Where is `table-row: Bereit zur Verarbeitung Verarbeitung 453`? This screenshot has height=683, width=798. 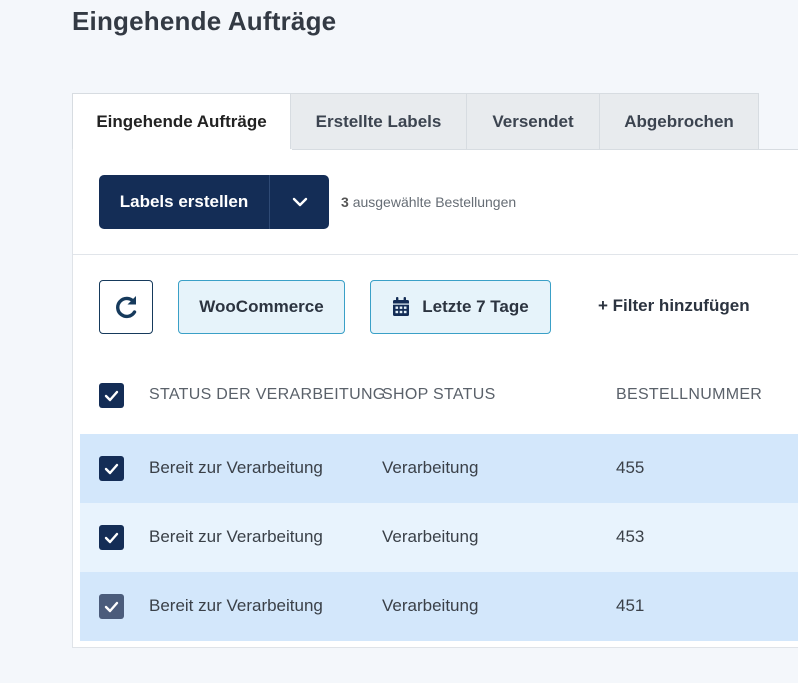
table-row: Bereit zur Verarbeitung Verarbeitung 453 is located at coordinates (439, 537).